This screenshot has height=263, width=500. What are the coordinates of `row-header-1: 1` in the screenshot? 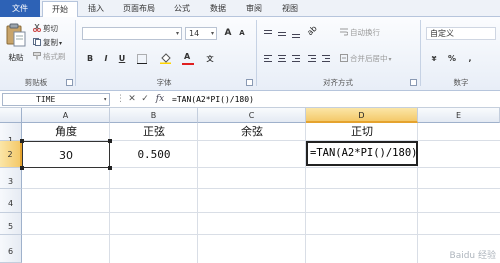 It's located at (11, 134).